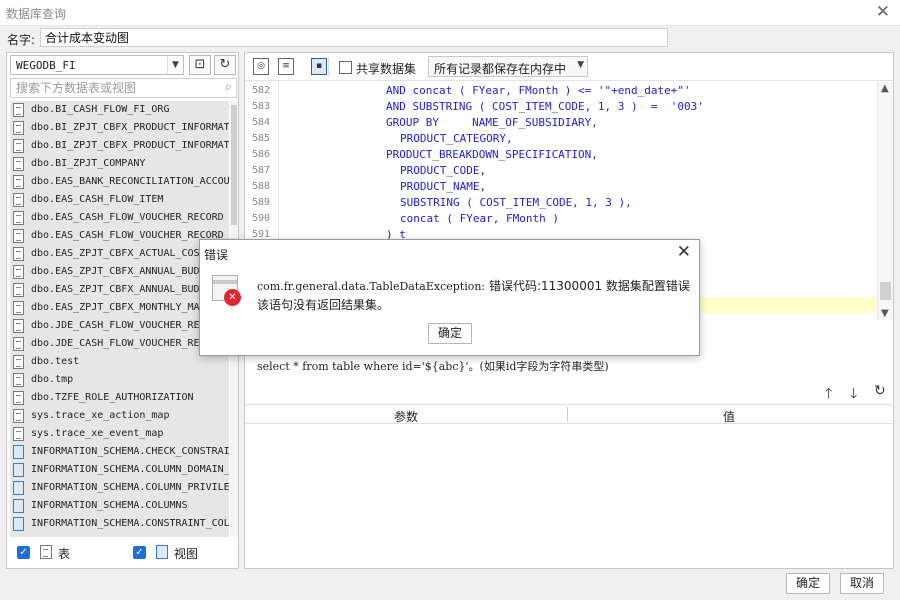 This screenshot has height=600, width=900. Describe the element at coordinates (100, 415) in the screenshot. I see `list-item-label: sys.trace_xe_action_map` at that location.